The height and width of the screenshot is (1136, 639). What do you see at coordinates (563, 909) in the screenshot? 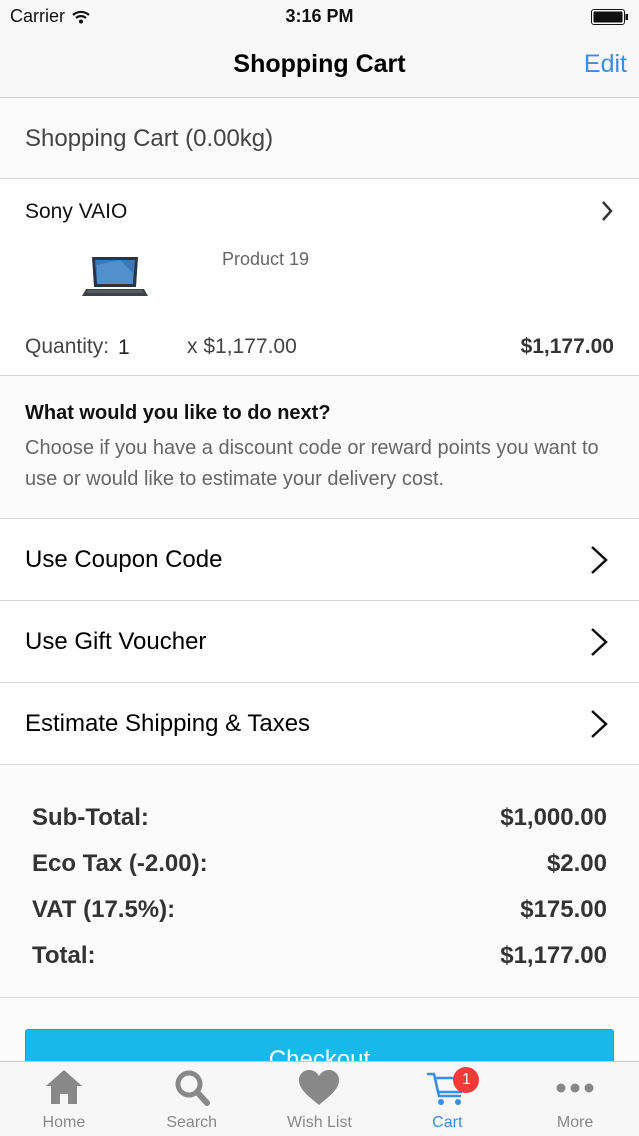
I see `total-value: $175.00` at bounding box center [563, 909].